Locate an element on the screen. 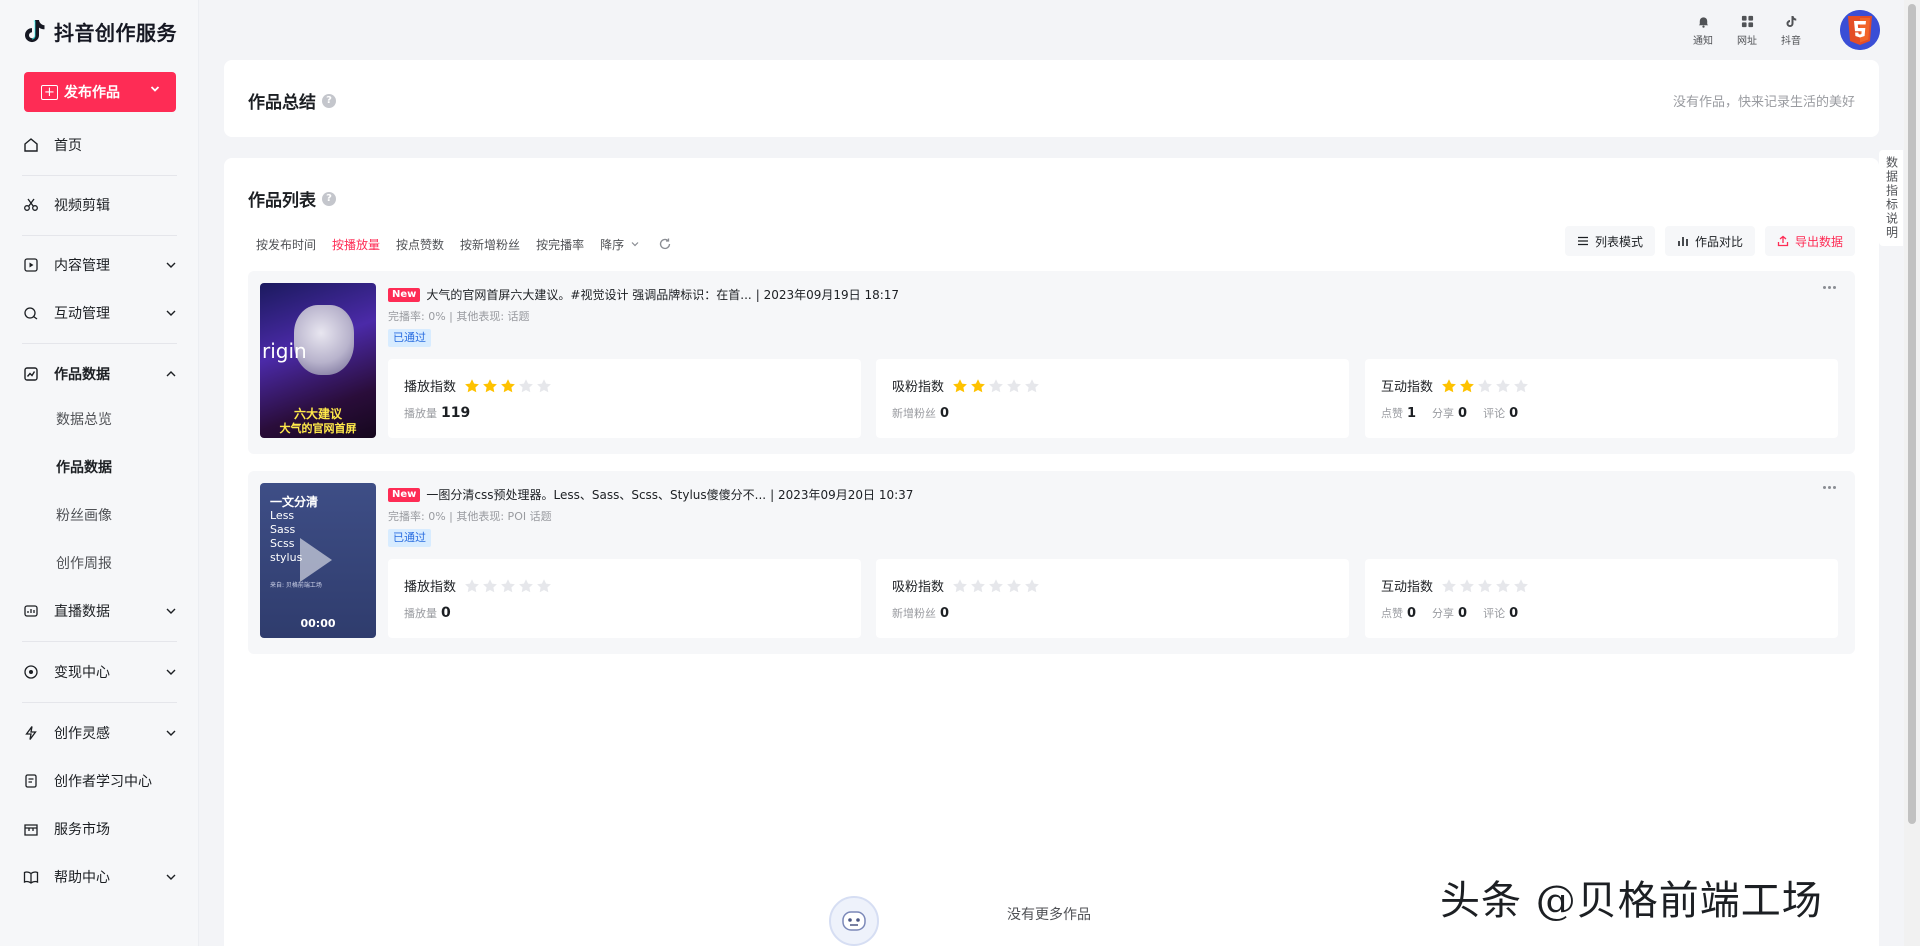 The width and height of the screenshot is (1920, 946). sidebar-item-learning: 创作者学习中心 is located at coordinates (99, 781).